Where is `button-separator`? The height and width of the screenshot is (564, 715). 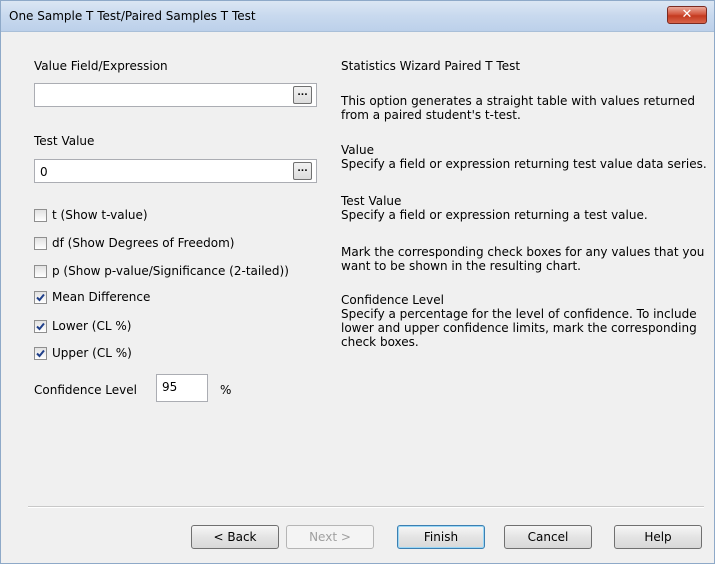
button-separator is located at coordinates (366, 507).